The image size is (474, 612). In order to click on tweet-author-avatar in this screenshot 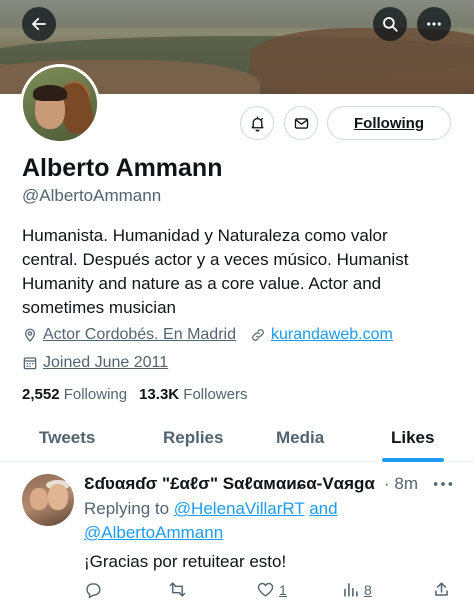, I will do `click(48, 500)`.